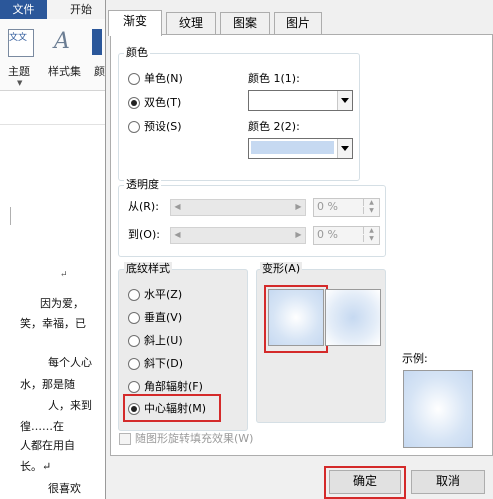  Describe the element at coordinates (134, 364) in the screenshot. I see `radio-diagonal-down` at that location.